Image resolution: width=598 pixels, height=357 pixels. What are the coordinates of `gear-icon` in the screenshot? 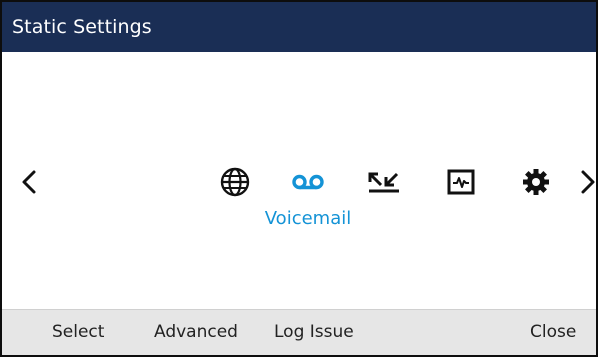 It's located at (536, 182).